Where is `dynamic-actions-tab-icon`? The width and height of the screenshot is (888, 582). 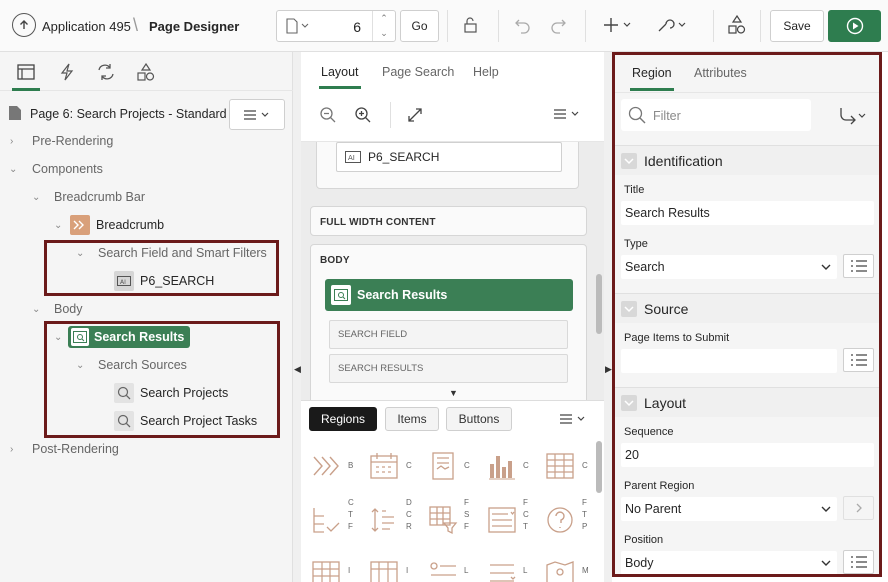 dynamic-actions-tab-icon is located at coordinates (67, 72).